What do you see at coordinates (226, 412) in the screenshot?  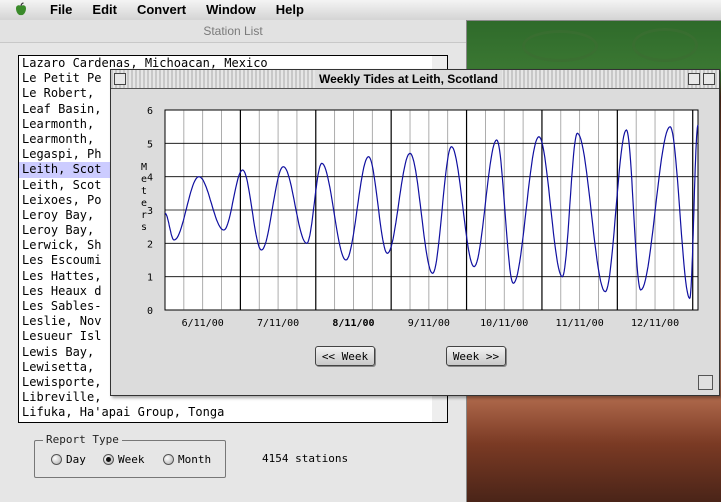 I see `station-row: Lifuka, Ha'apai Group, Tonga` at bounding box center [226, 412].